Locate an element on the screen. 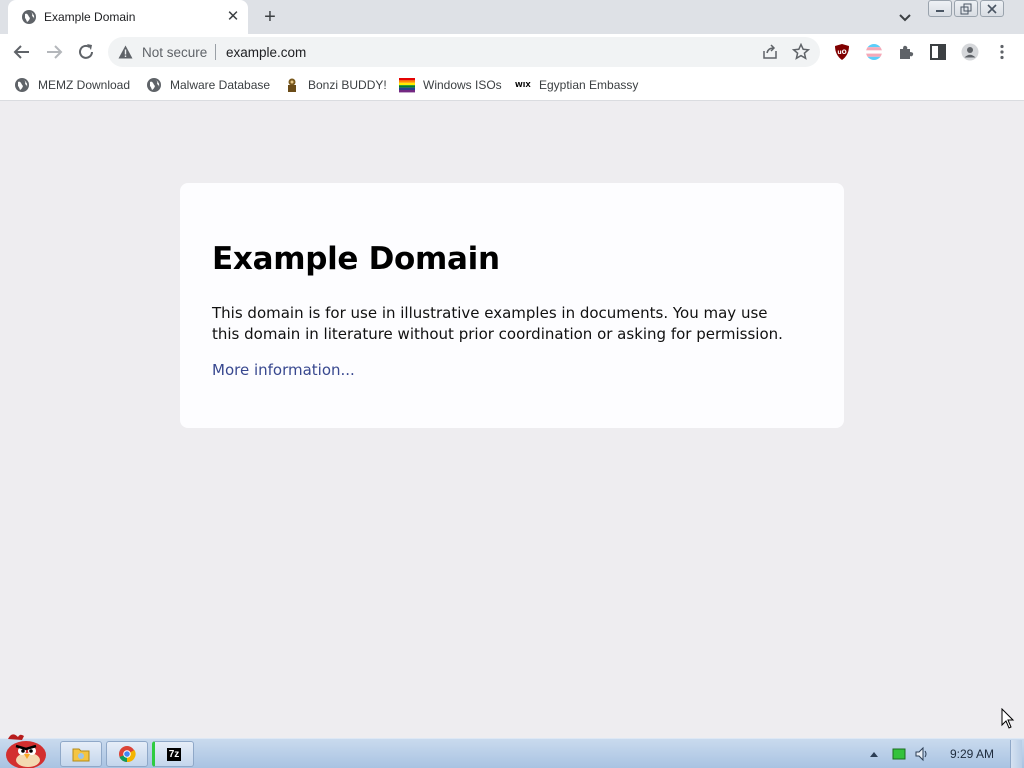  chrome-icon is located at coordinates (127, 754).